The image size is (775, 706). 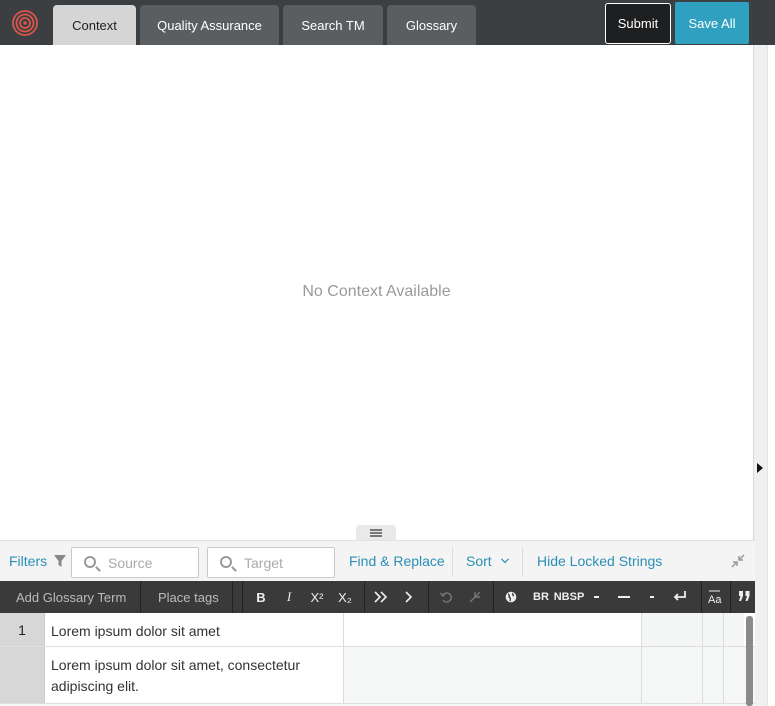 I want to click on enter-icon, so click(x=680, y=596).